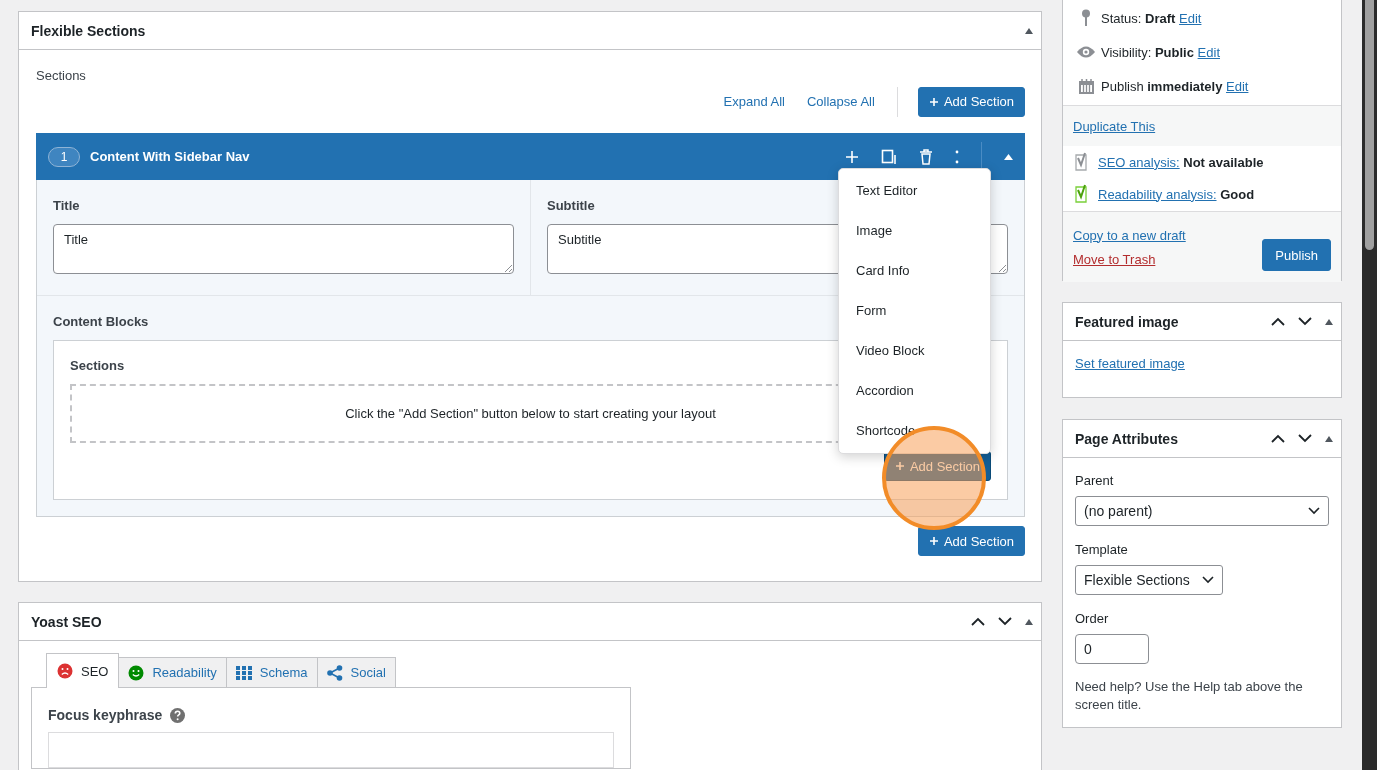 The image size is (1377, 770). I want to click on layout-title: Content With Sidebar Nav, so click(170, 156).